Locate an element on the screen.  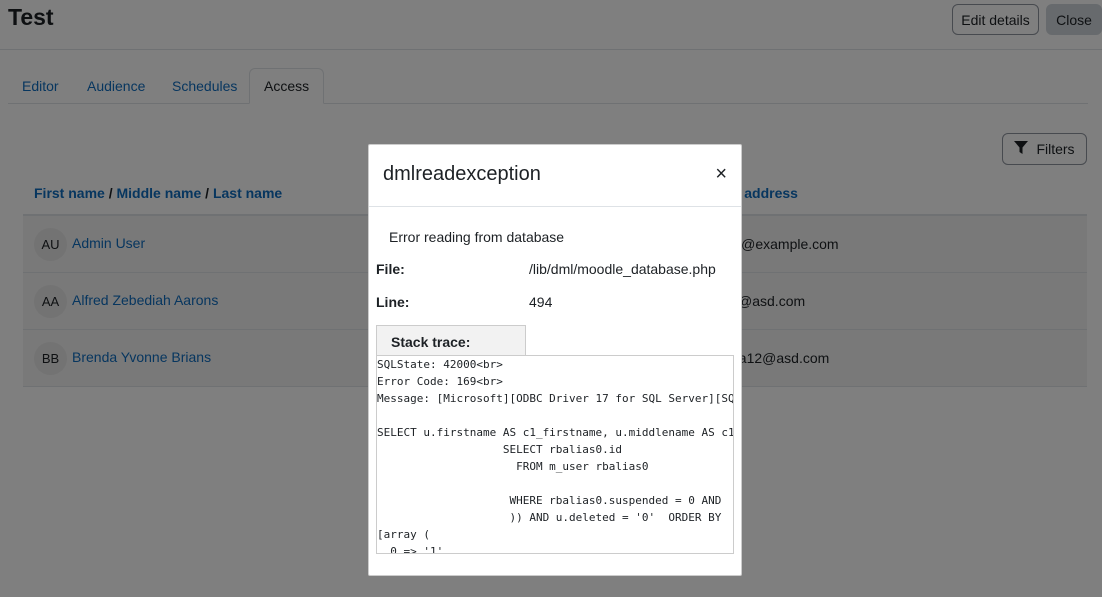
stack-trace-label: Stack trace: is located at coordinates (451, 340).